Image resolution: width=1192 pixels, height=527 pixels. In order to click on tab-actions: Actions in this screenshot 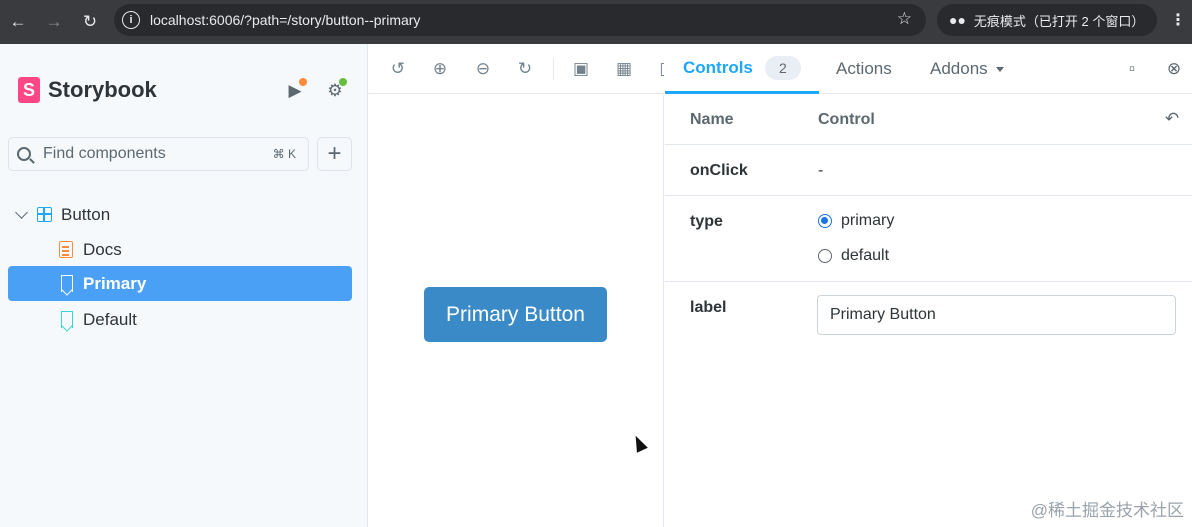, I will do `click(864, 69)`.